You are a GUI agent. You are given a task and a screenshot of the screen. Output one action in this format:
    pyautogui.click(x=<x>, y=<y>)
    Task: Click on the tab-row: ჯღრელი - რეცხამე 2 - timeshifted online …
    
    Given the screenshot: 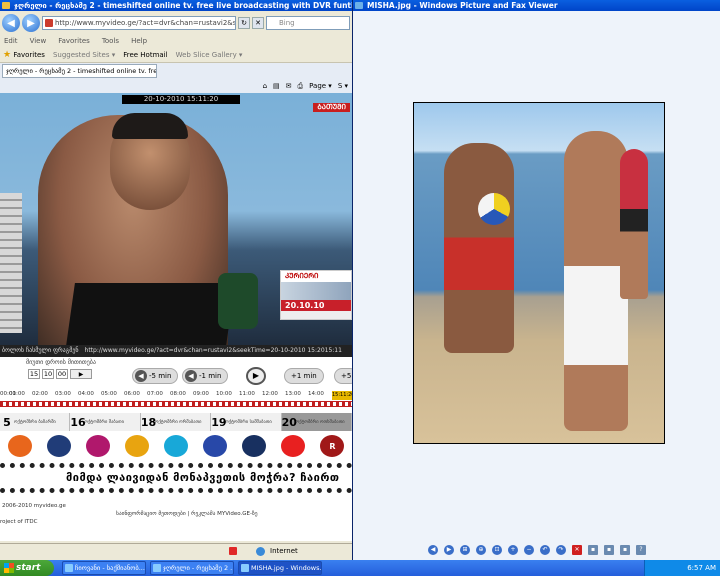 What is the action you would take?
    pyautogui.click(x=176, y=71)
    